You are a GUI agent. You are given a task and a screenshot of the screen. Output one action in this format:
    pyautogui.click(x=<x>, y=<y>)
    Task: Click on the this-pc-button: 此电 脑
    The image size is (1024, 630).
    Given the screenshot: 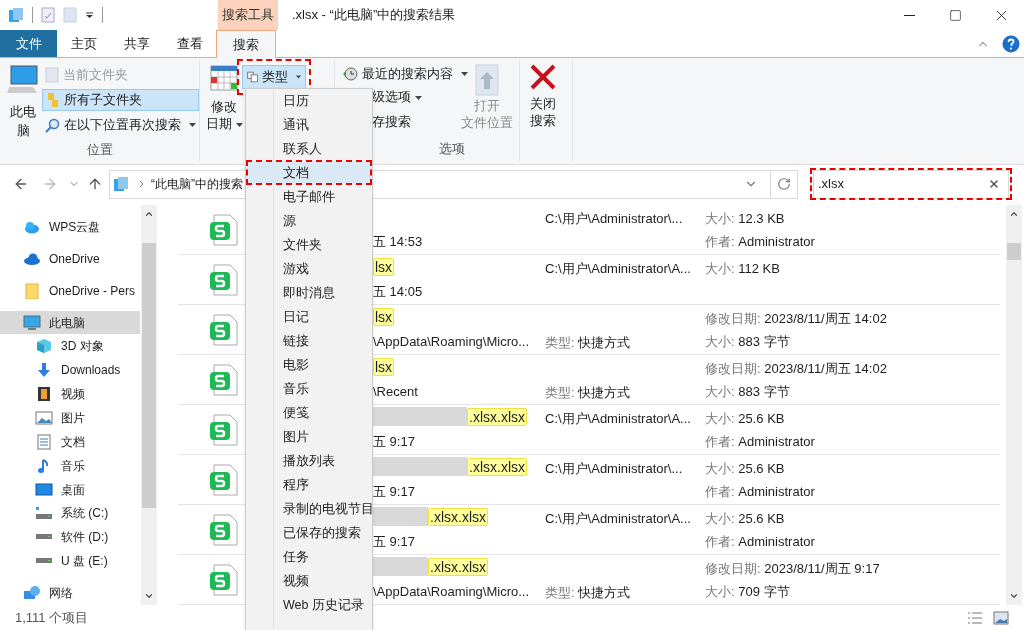 What is the action you would take?
    pyautogui.click(x=23, y=101)
    